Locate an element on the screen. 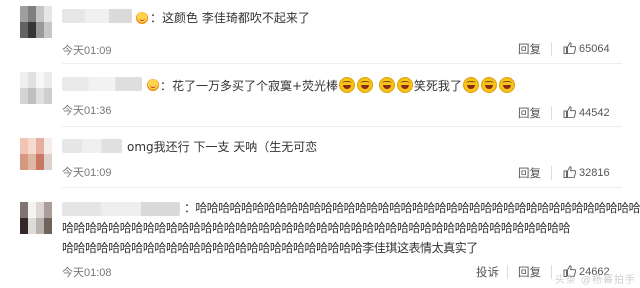 The height and width of the screenshot is (288, 640). watermark: 头条 @杨幂拍手 is located at coordinates (595, 280).